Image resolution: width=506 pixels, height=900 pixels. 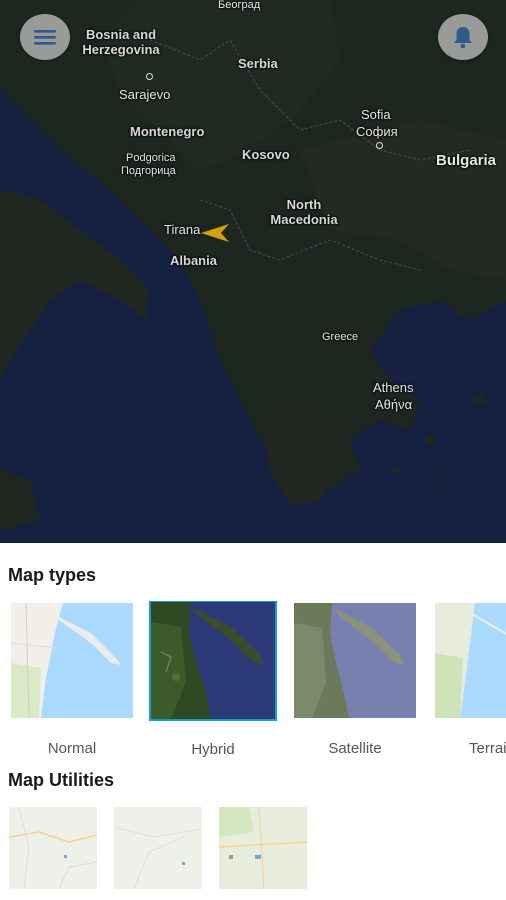 I want to click on notifications-button, so click(x=463, y=37).